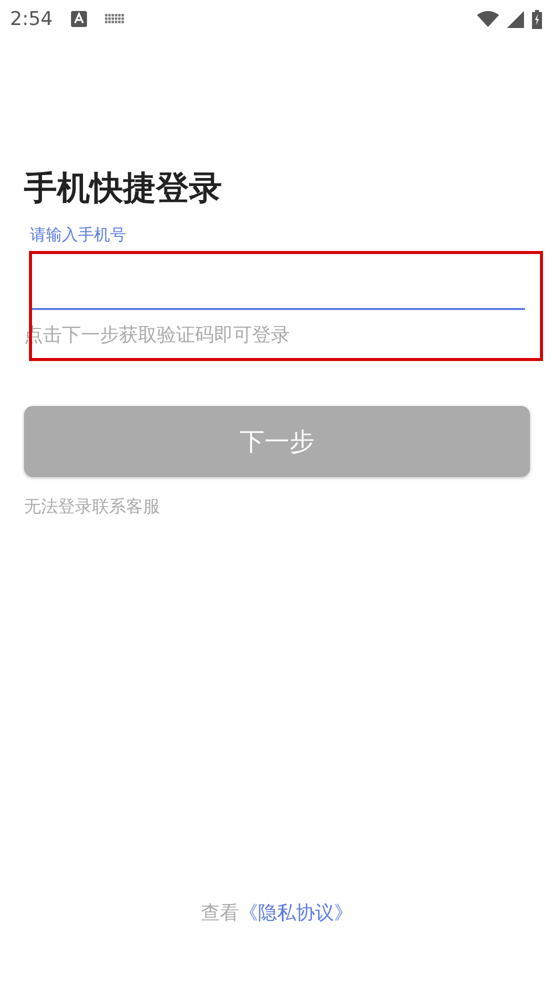 The width and height of the screenshot is (554, 984). I want to click on privacy-prefix: 查看, so click(220, 913).